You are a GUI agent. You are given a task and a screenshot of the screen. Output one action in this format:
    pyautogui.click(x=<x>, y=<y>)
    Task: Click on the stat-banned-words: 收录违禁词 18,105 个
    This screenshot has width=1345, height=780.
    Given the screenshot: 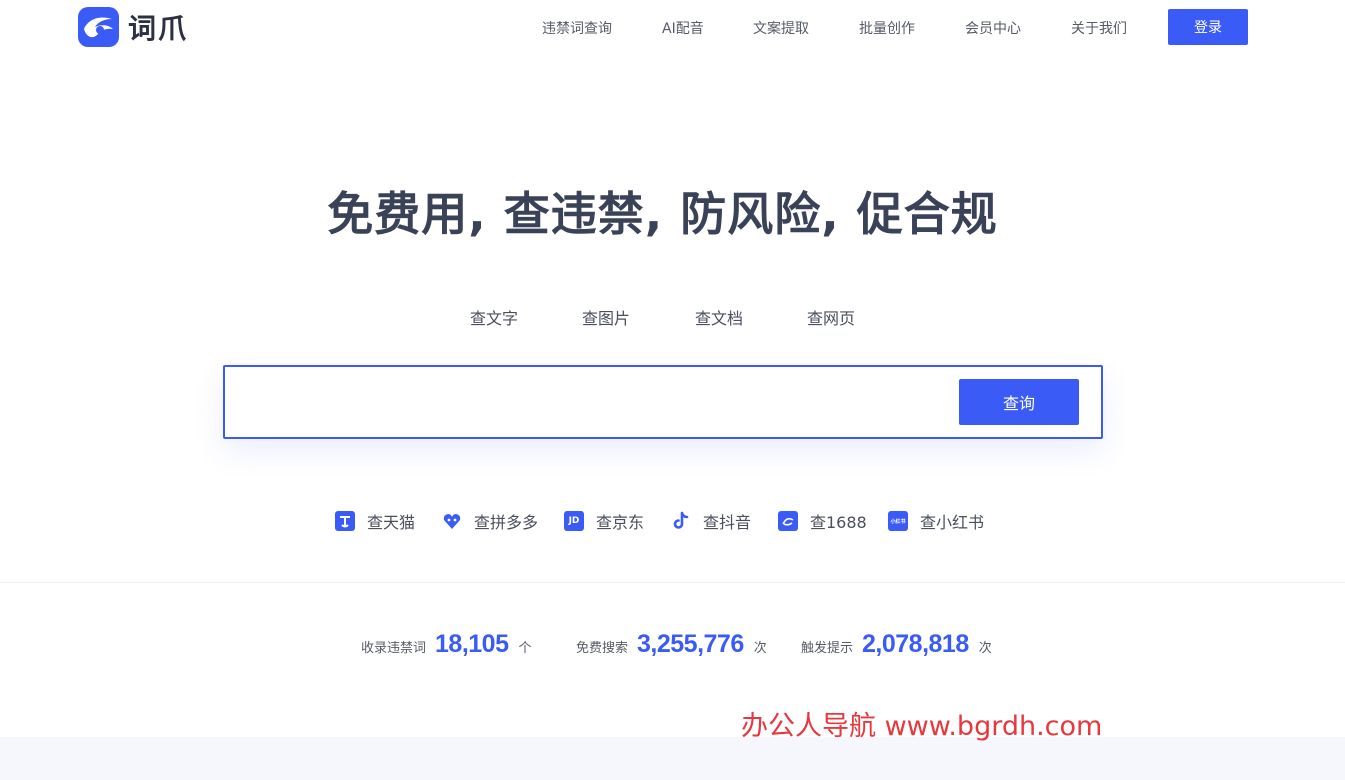 What is the action you would take?
    pyautogui.click(x=446, y=644)
    